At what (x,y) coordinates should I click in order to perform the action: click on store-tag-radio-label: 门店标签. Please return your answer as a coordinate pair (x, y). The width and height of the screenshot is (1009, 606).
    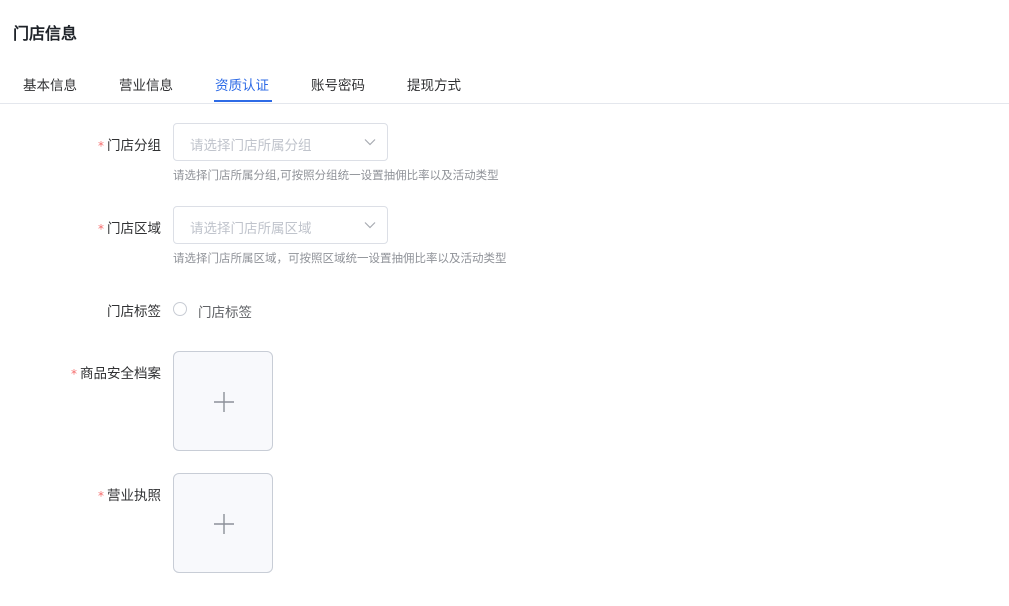
    Looking at the image, I should click on (225, 311).